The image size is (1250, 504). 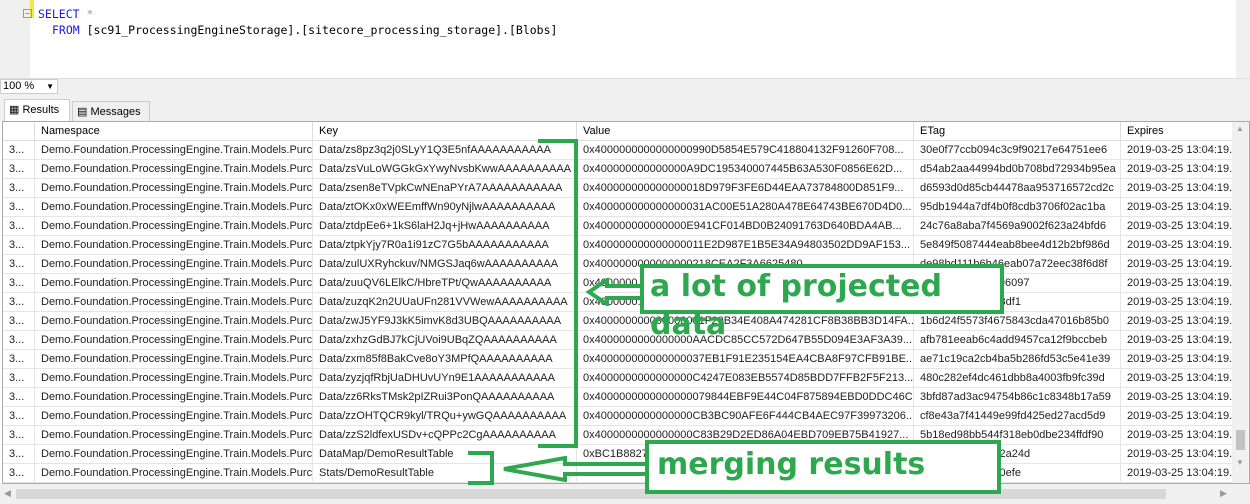 What do you see at coordinates (1017, 131) in the screenshot?
I see `column-header-etag: ETag` at bounding box center [1017, 131].